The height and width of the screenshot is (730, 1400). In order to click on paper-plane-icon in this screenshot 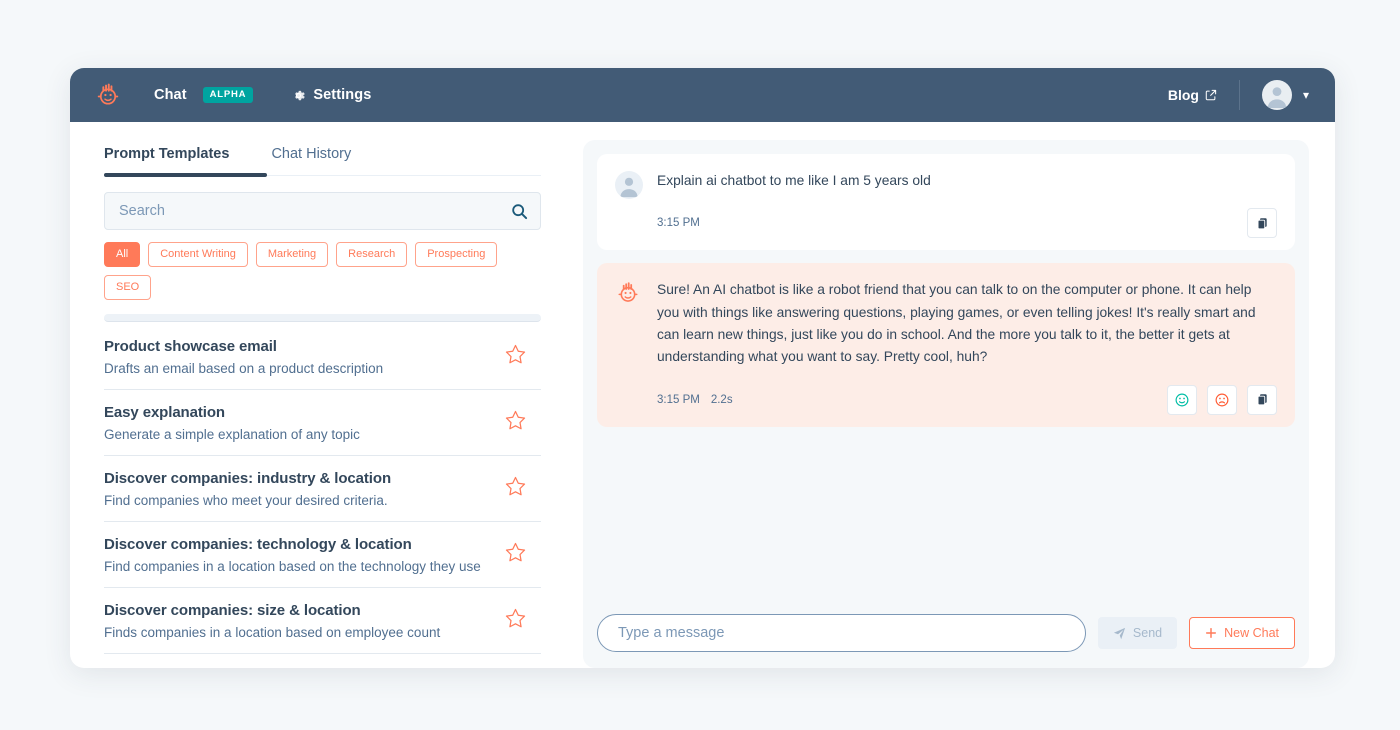, I will do `click(1119, 633)`.